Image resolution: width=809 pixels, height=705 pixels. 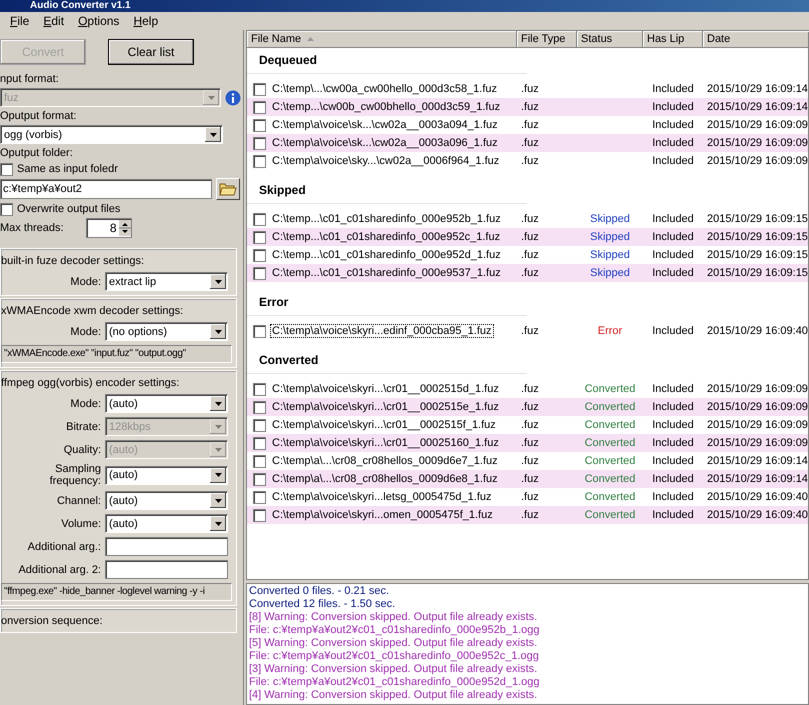 I want to click on column-header: Date, so click(x=756, y=39).